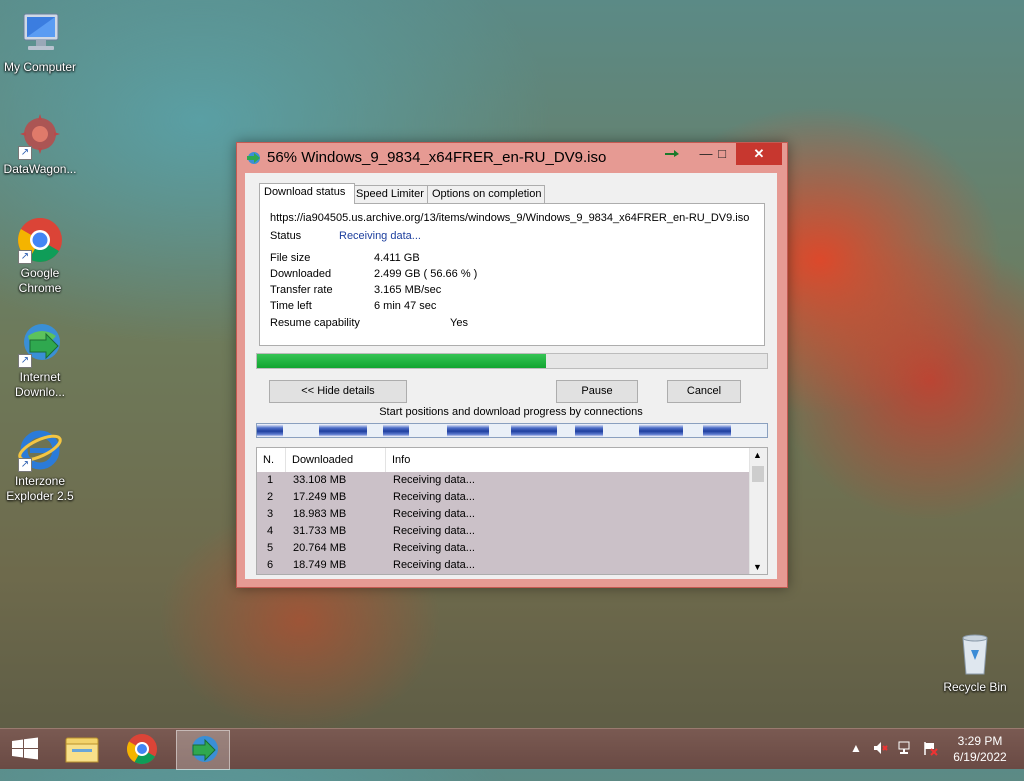 The width and height of the screenshot is (1024, 781). Describe the element at coordinates (722, 154) in the screenshot. I see `maximize-button: □` at that location.